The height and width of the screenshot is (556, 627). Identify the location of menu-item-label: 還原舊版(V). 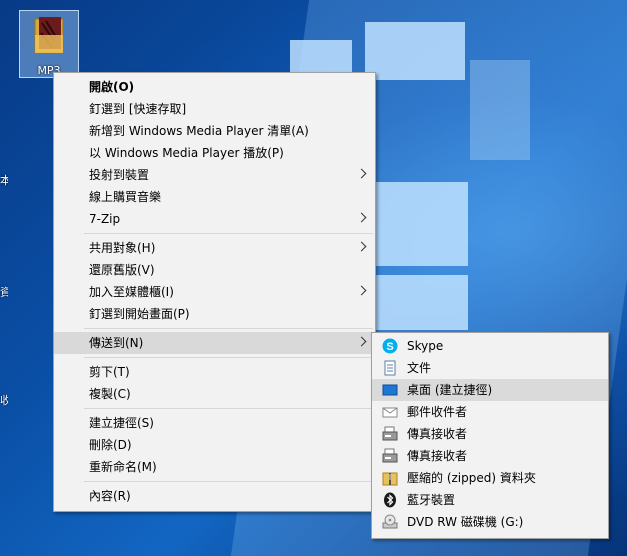
(122, 270).